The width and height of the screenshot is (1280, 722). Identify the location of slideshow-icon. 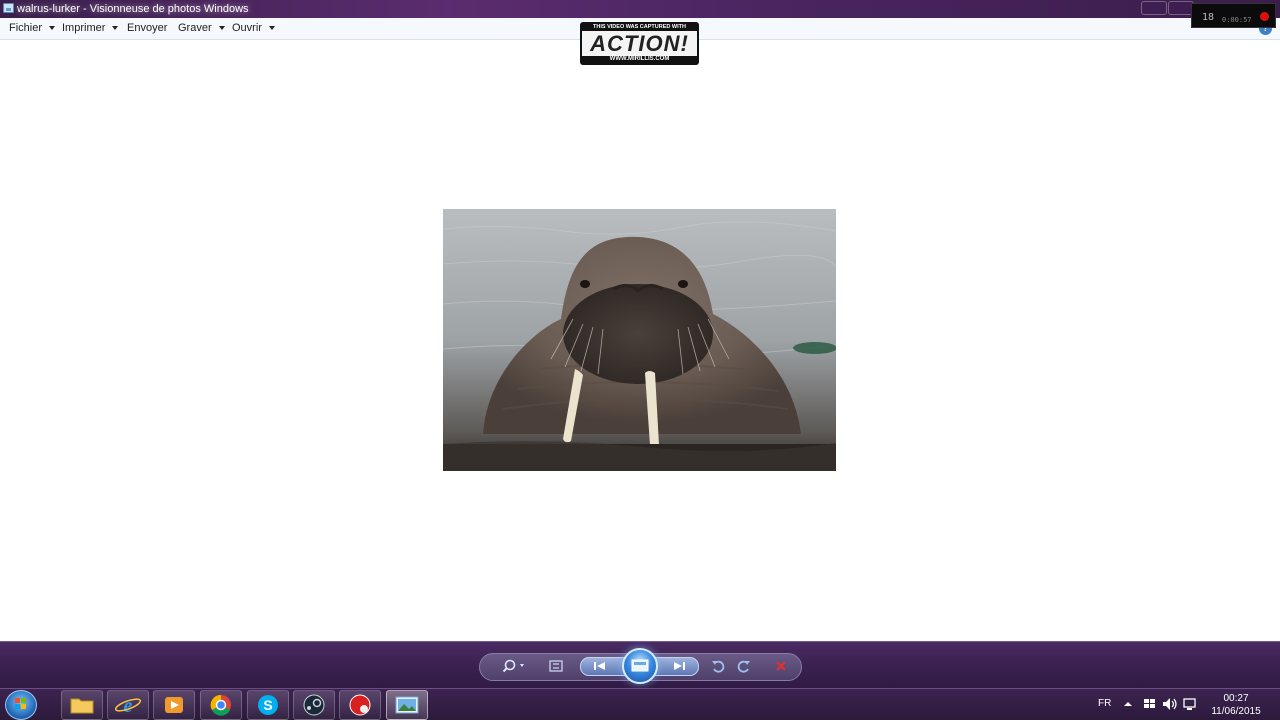
(640, 665).